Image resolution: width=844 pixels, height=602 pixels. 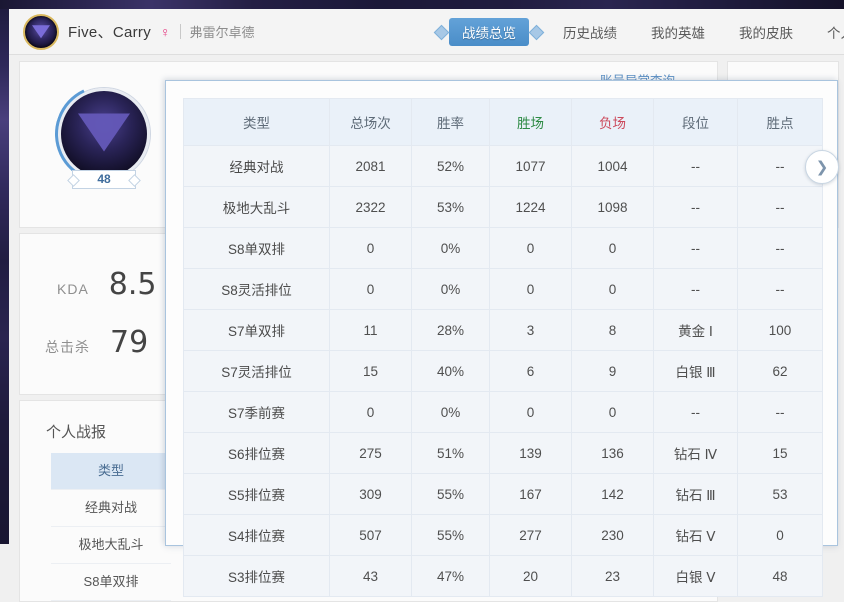 I want to click on kda-stat: KDA 8.5, so click(x=107, y=284).